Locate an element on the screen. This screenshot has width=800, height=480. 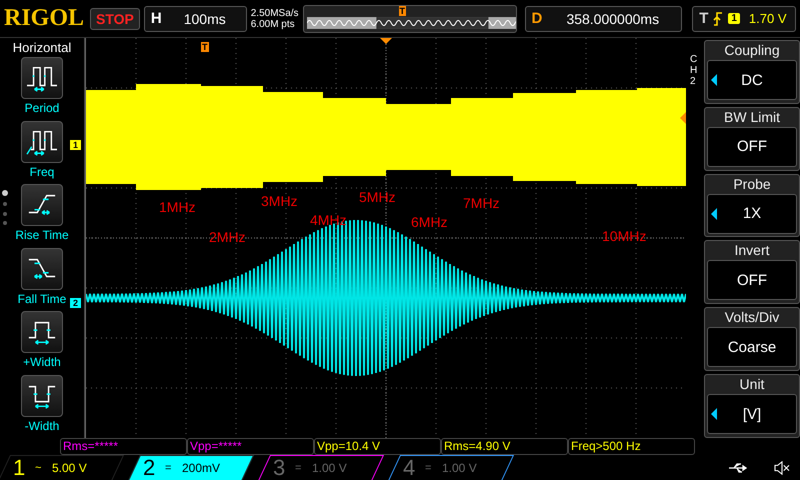
menu-value: Coarse is located at coordinates (752, 347).